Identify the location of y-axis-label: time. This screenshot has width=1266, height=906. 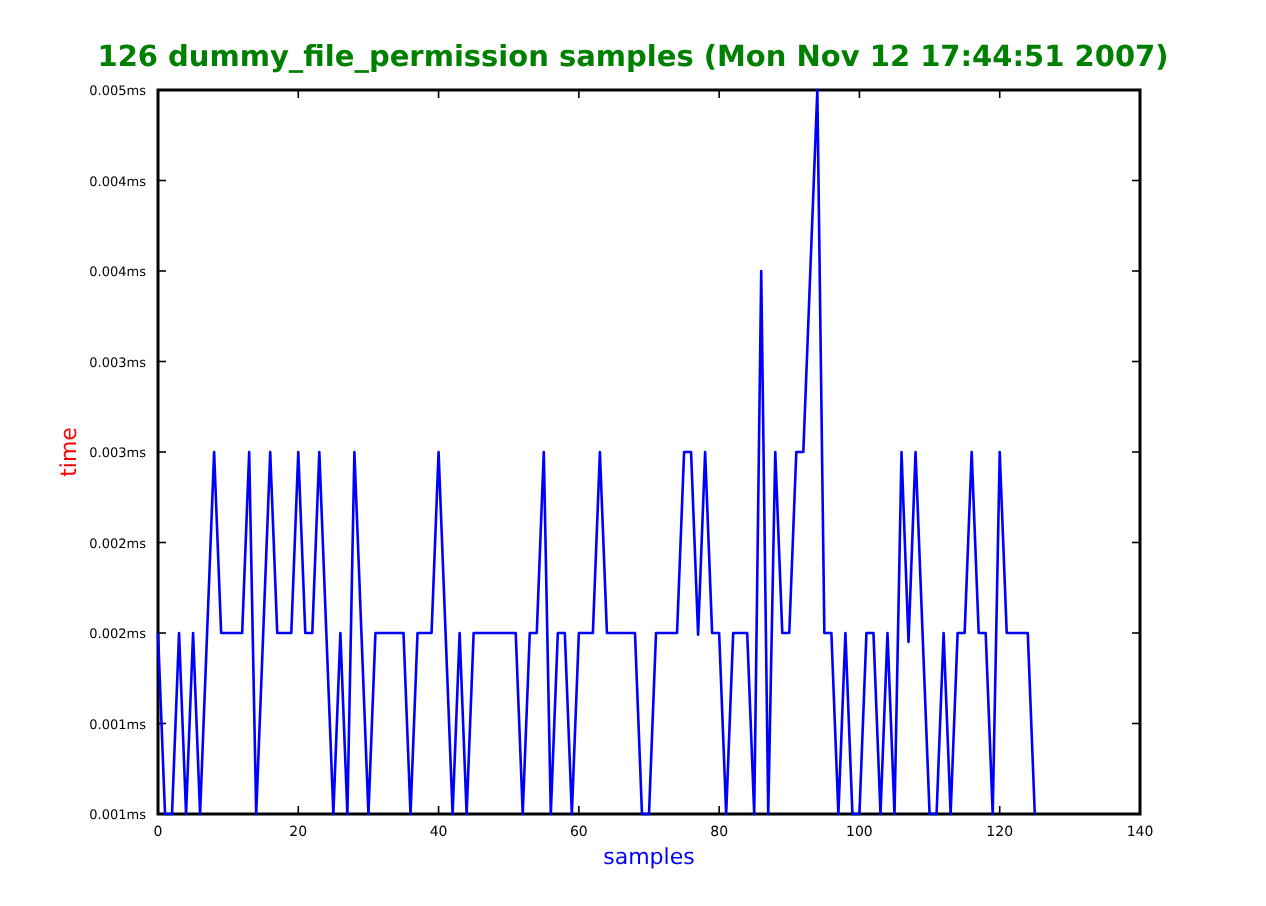
(69, 452).